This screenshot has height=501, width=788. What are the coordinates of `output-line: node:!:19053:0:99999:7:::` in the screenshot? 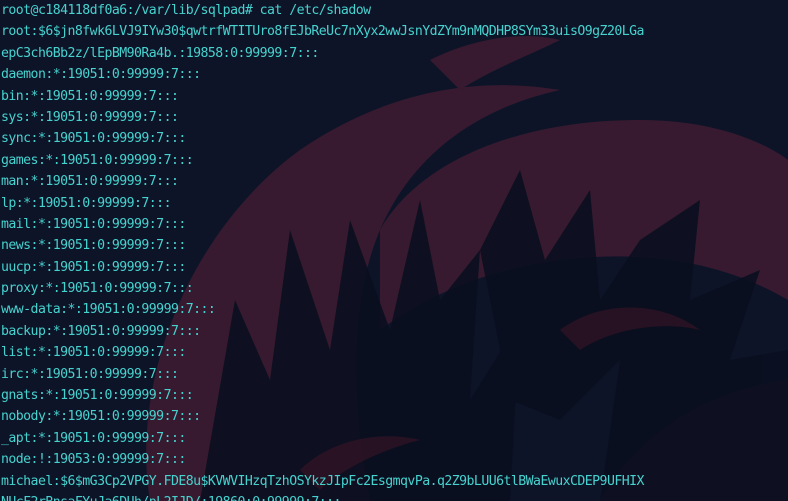 It's located at (93, 460).